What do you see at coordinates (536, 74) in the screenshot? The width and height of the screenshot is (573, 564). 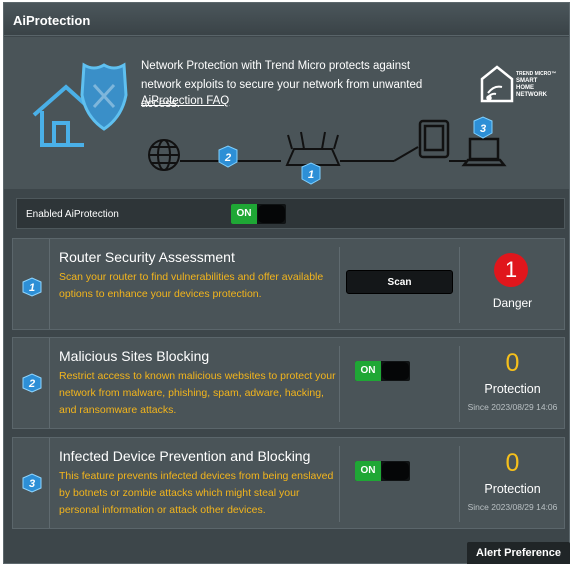 I see `logo-line-brand: TREND MICRO™` at bounding box center [536, 74].